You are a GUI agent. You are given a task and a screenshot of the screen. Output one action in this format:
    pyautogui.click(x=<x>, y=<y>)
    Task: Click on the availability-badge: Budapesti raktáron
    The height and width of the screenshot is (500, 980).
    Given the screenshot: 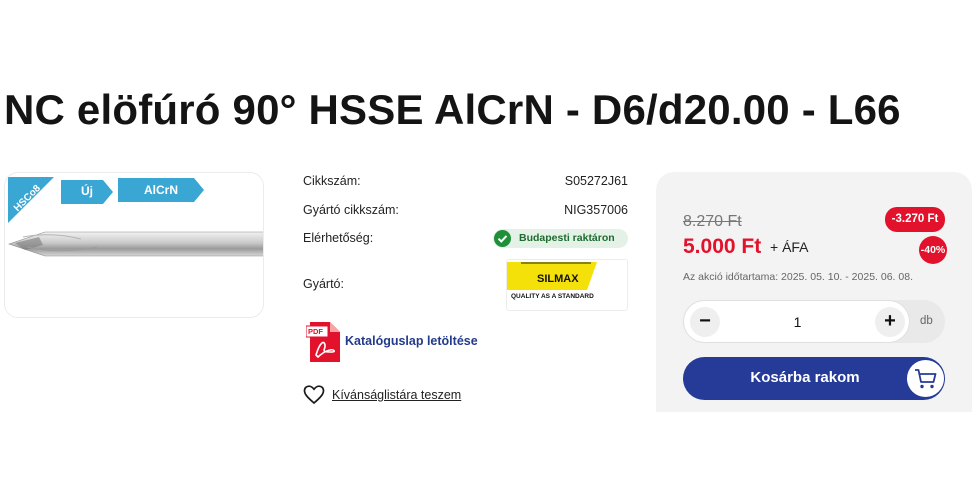 What is the action you would take?
    pyautogui.click(x=560, y=238)
    